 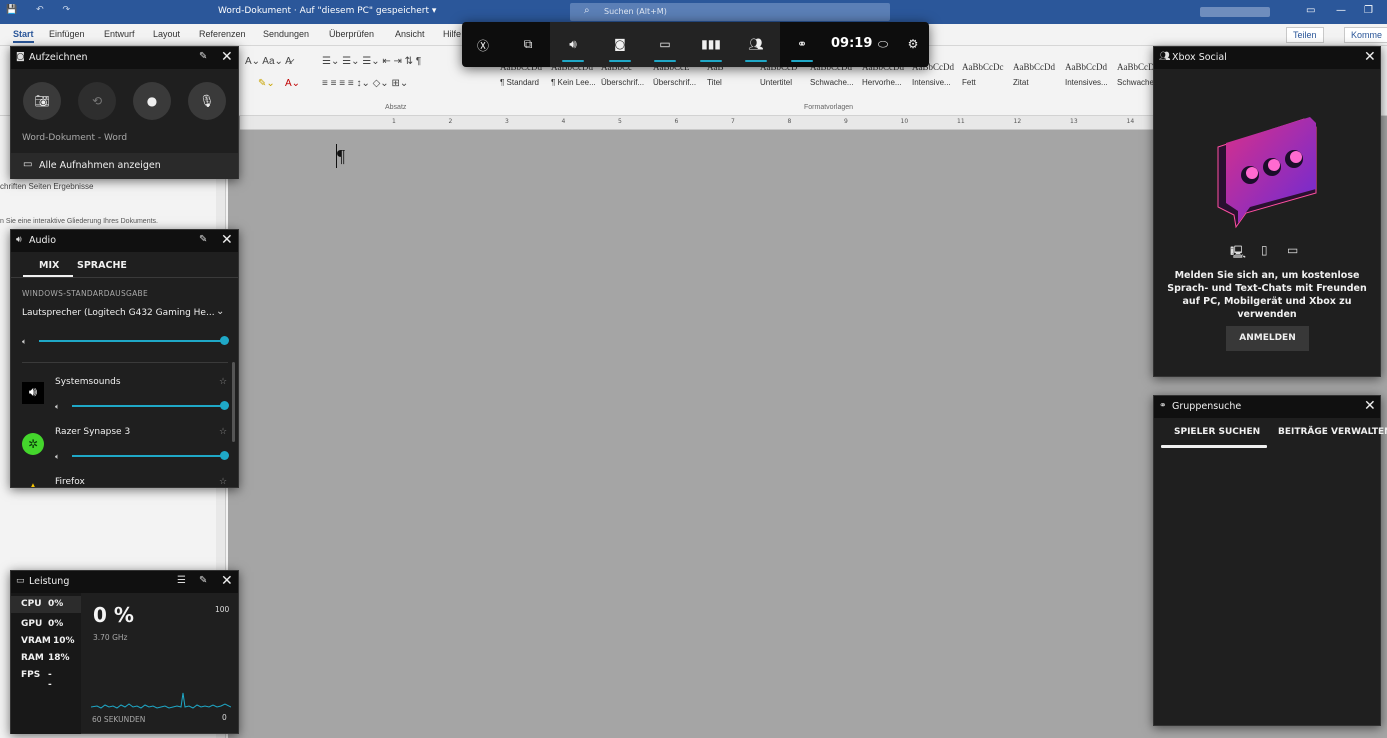 What do you see at coordinates (49, 265) in the screenshot?
I see `tab-mix: MIX` at bounding box center [49, 265].